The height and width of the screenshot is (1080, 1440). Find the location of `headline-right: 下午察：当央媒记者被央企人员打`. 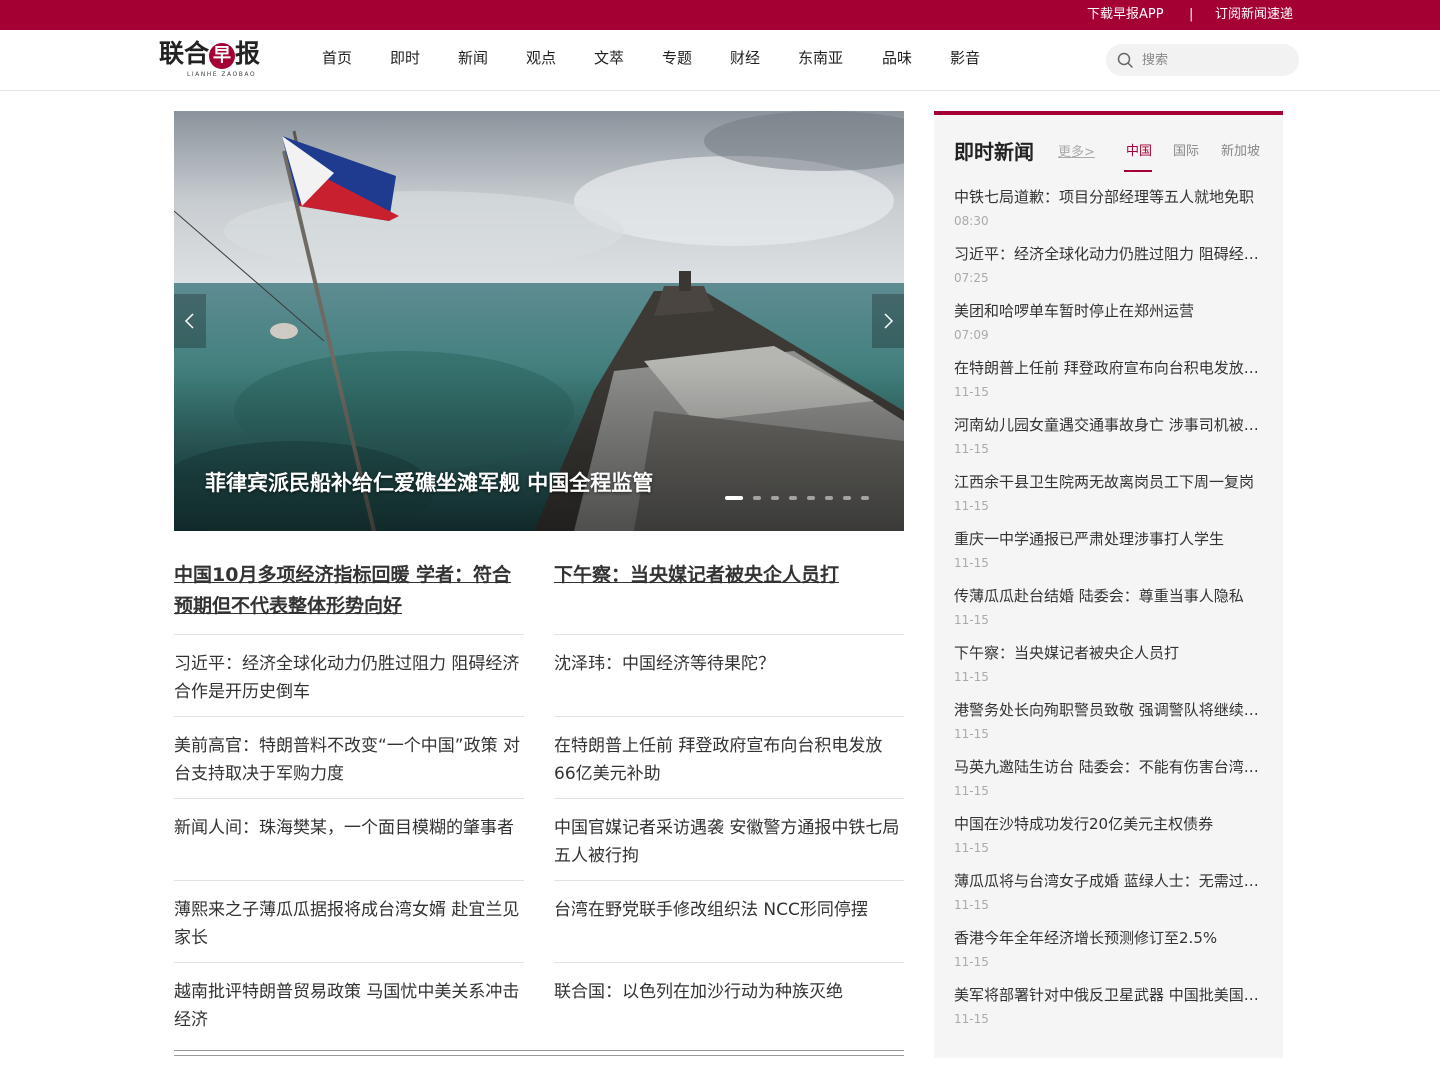

headline-right: 下午察：当央媒记者被央企人员打 is located at coordinates (729, 575).